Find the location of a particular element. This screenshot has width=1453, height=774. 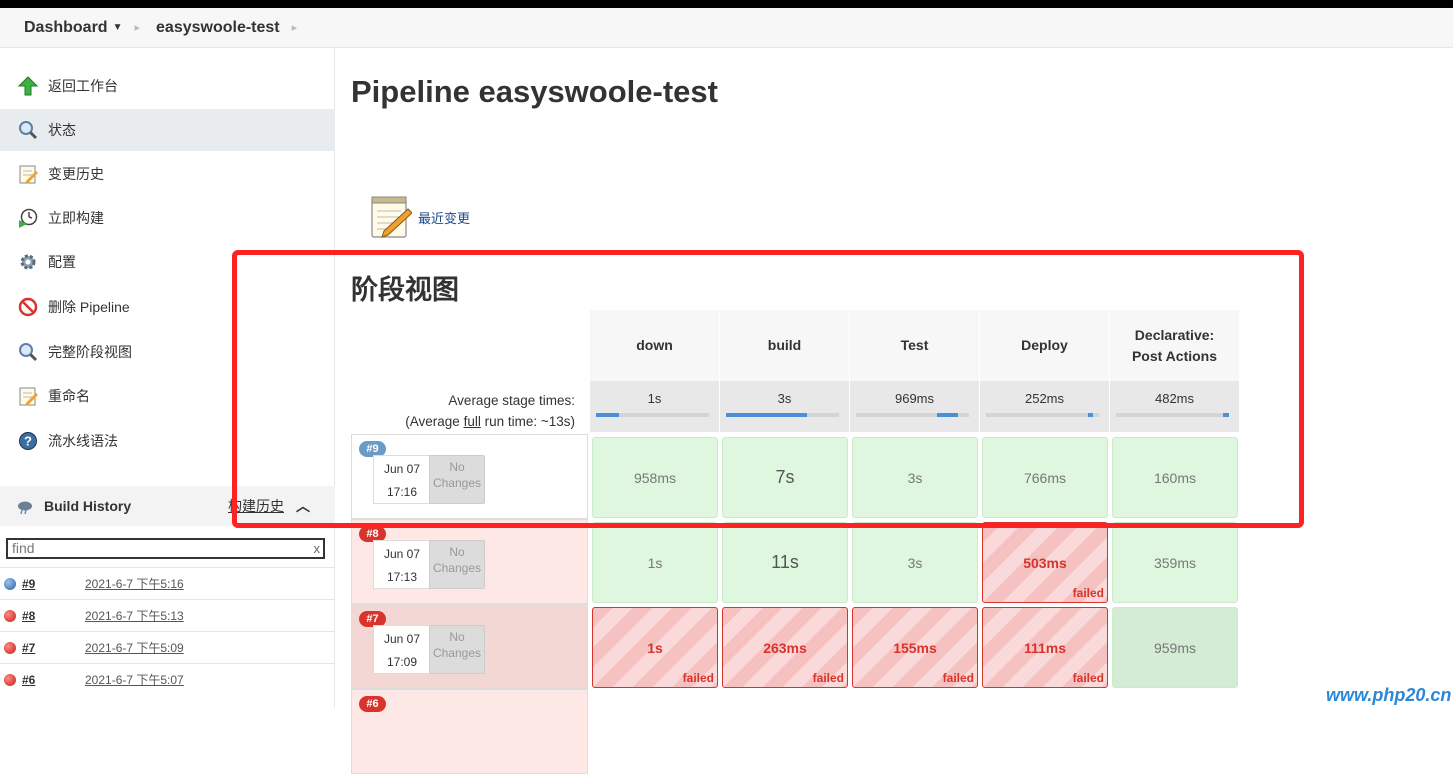

stage-cell: 503ms failed is located at coordinates (1045, 562).